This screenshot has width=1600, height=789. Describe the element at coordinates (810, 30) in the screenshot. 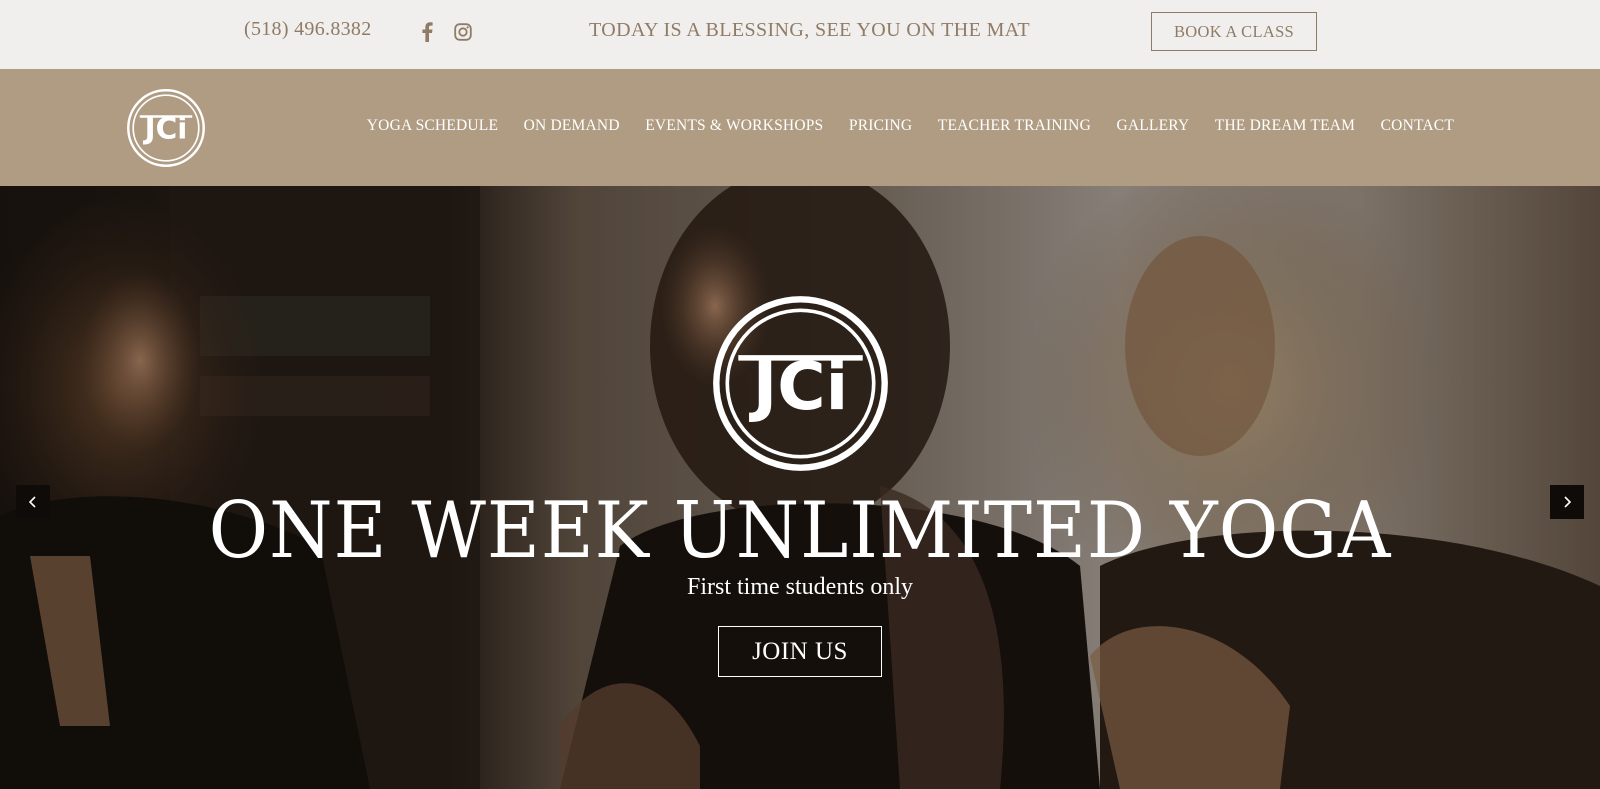

I see `tagline: TODAY IS A BLESSING, SEE YOU ON THE MAT` at that location.